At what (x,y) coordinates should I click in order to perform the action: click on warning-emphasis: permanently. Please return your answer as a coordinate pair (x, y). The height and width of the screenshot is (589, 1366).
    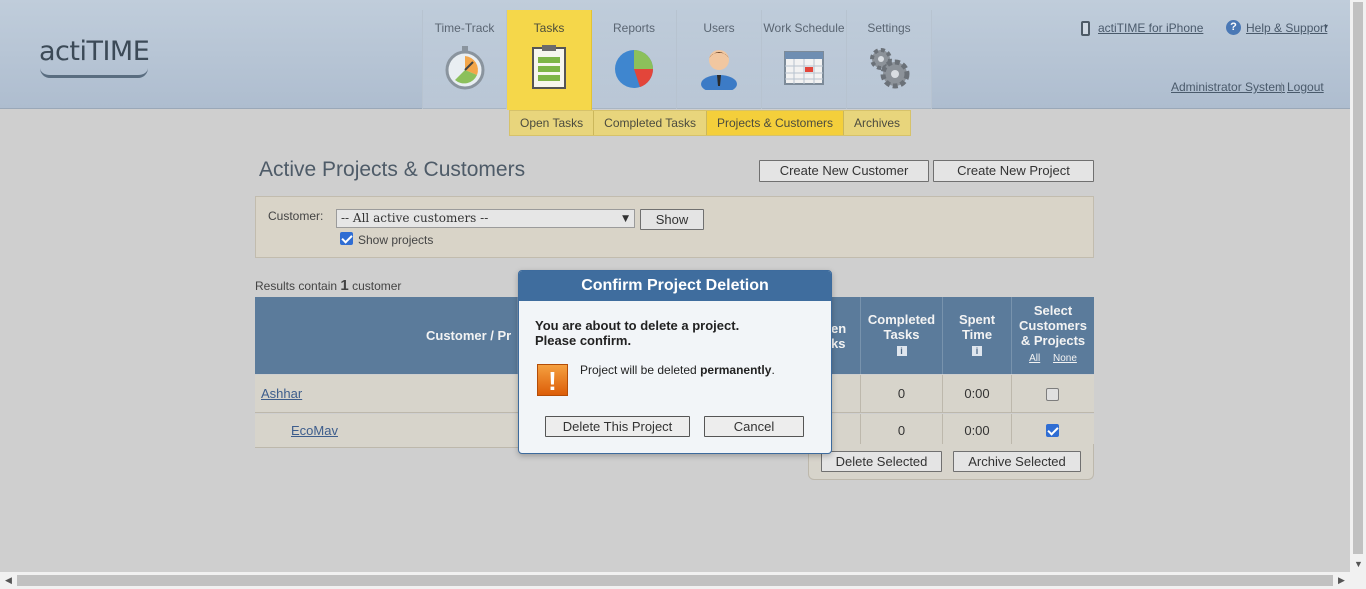
    Looking at the image, I should click on (736, 370).